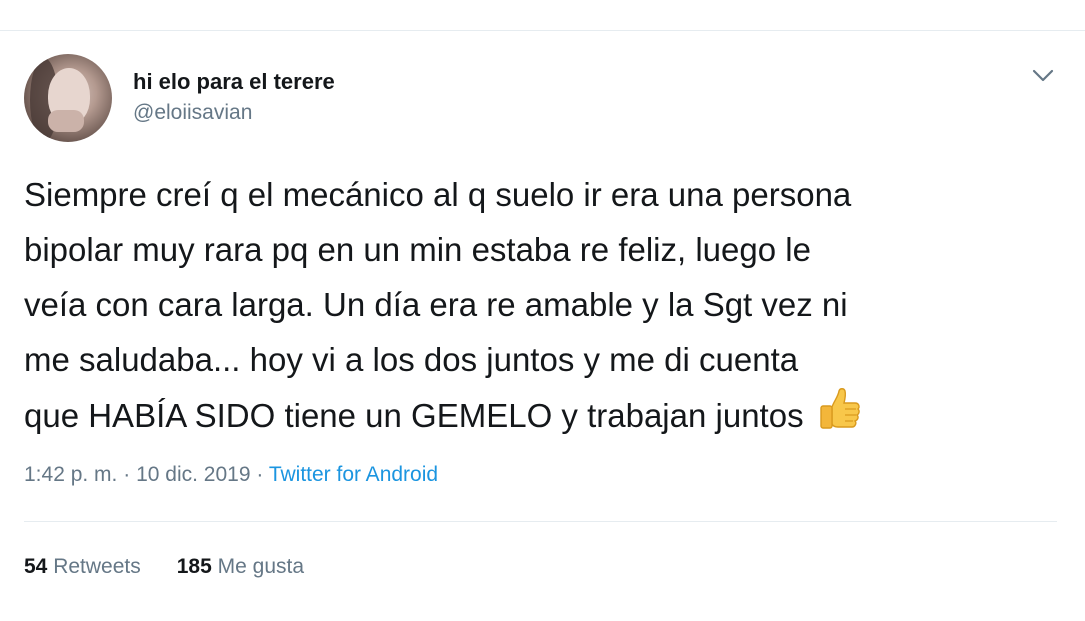  I want to click on divider, so click(540, 521).